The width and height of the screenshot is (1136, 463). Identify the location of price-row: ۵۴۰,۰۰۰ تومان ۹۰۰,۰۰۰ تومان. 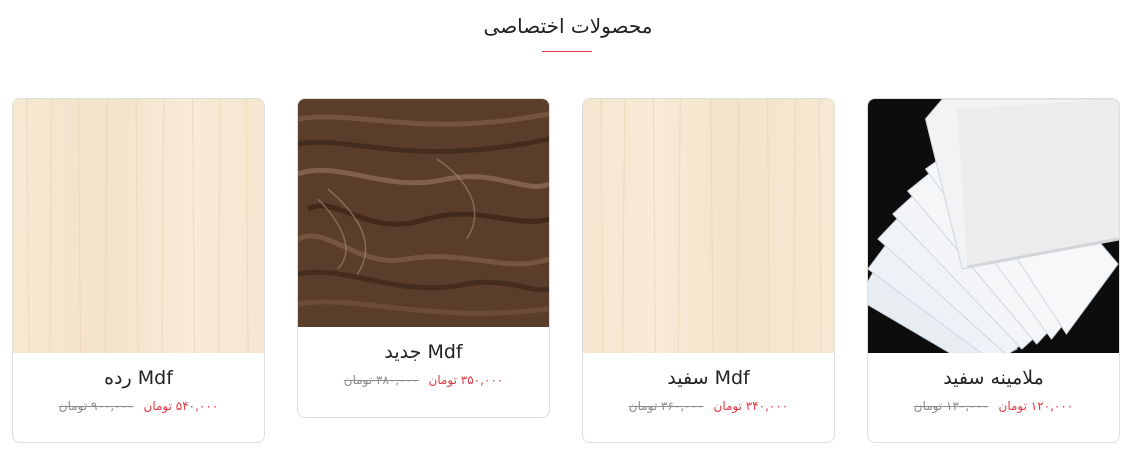
(138, 406).